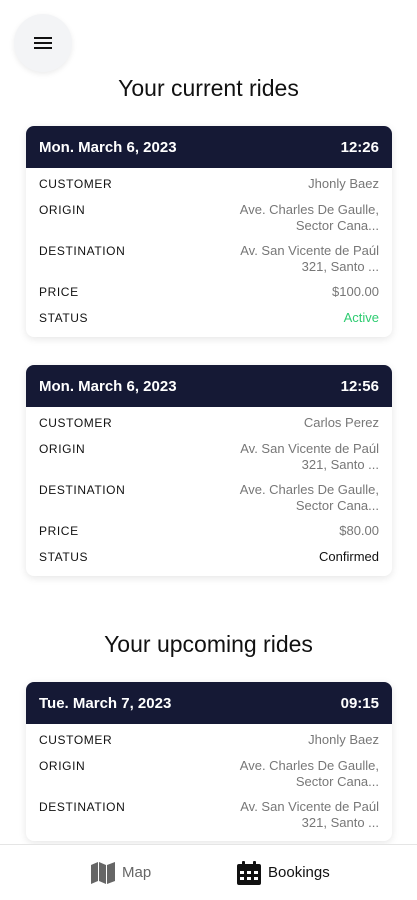 This screenshot has width=417, height=900. What do you see at coordinates (209, 703) in the screenshot?
I see `ride-card-header: Tue. March 7, 2023 09:15` at bounding box center [209, 703].